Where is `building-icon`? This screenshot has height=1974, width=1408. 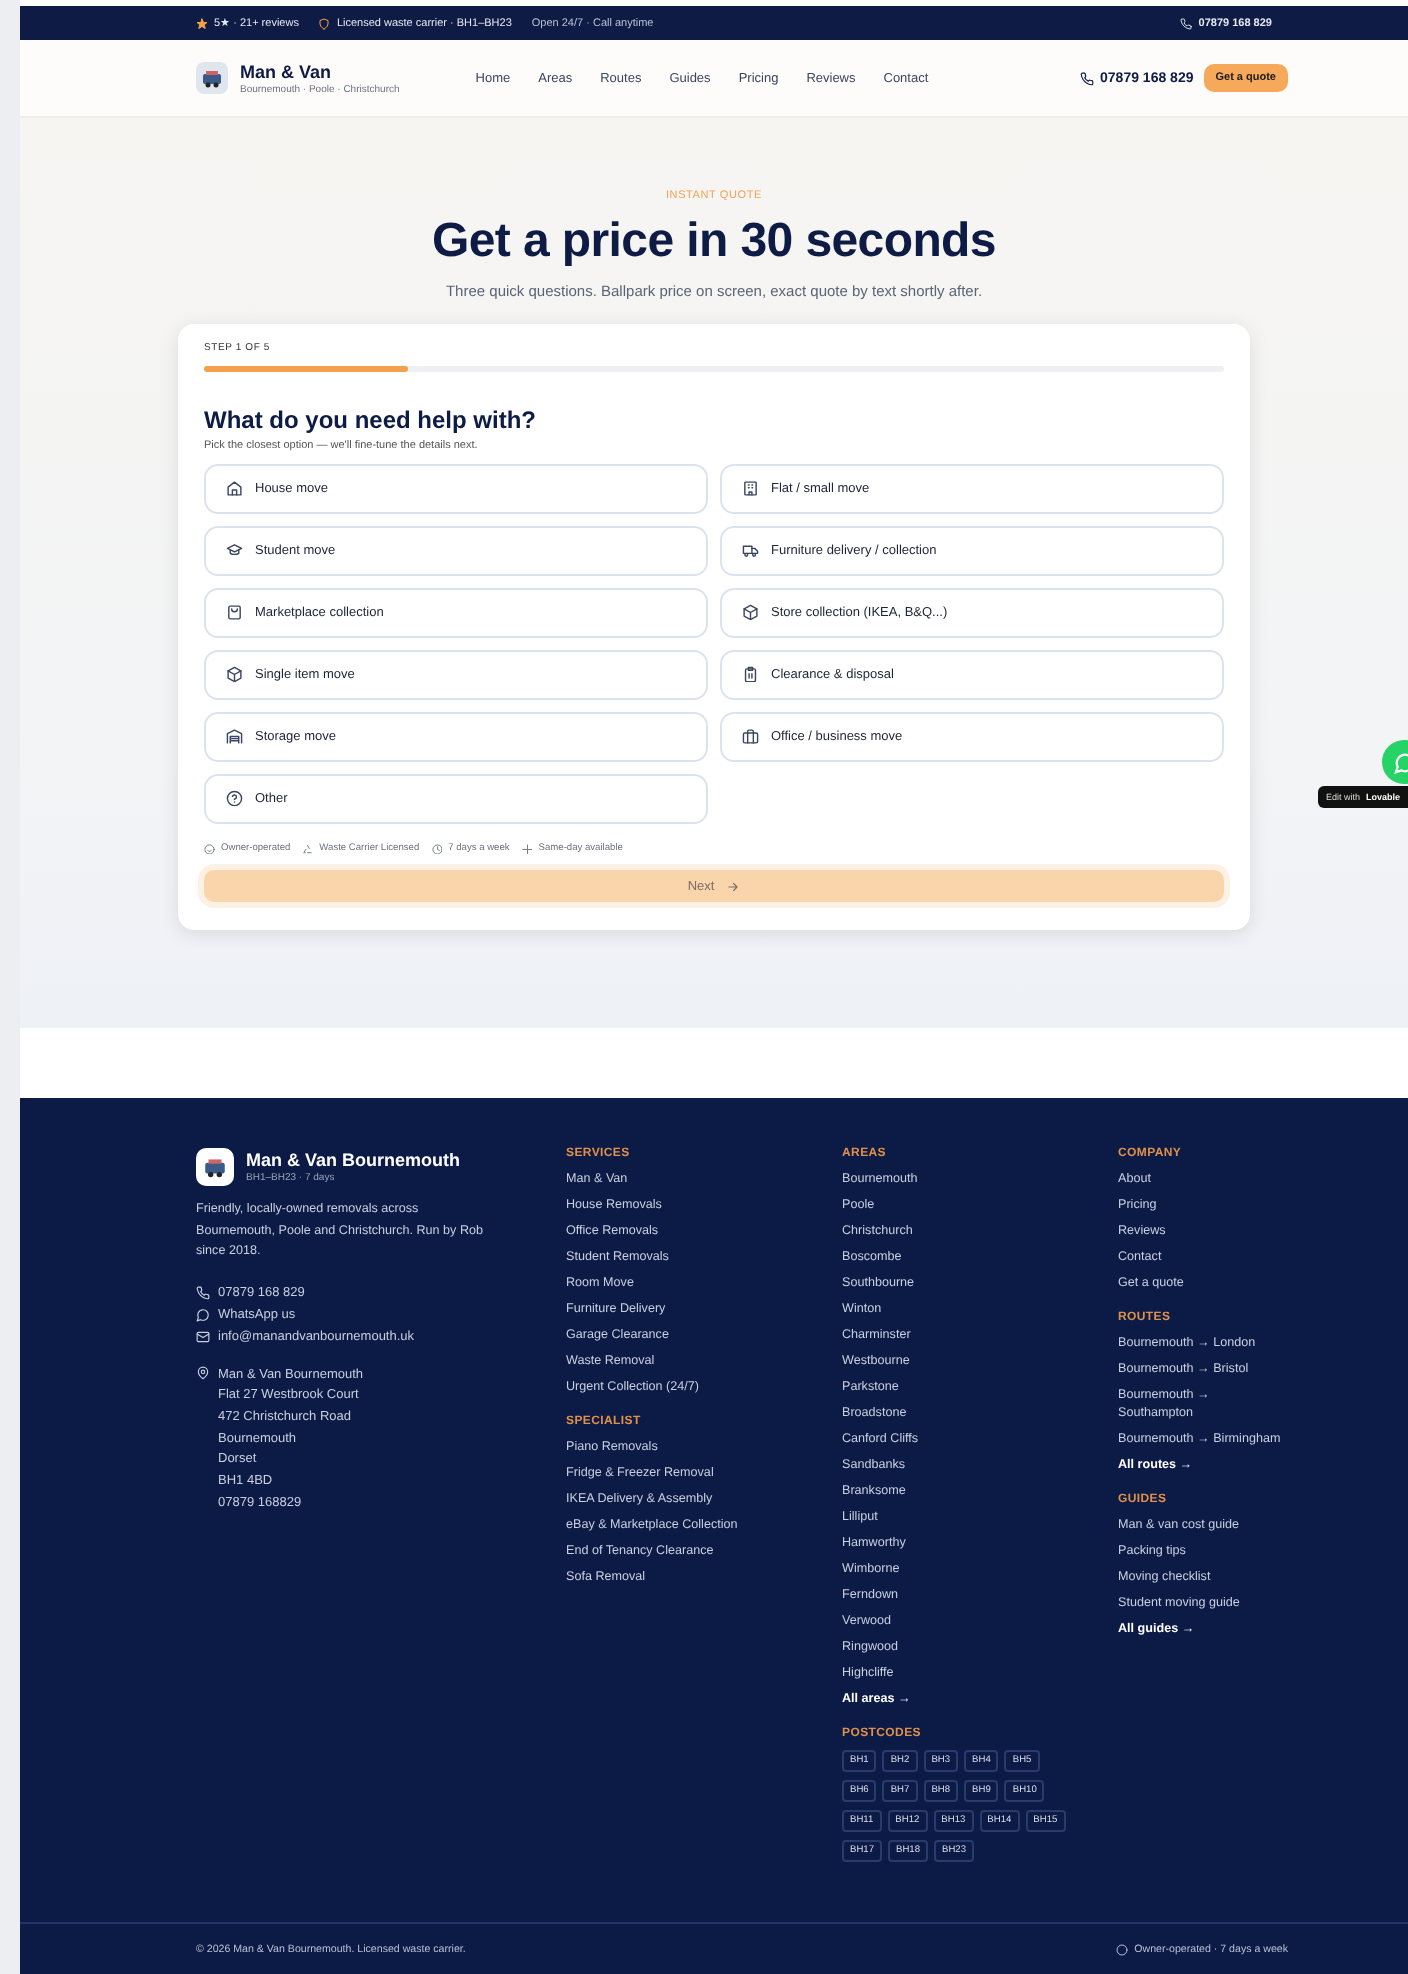
building-icon is located at coordinates (750, 488).